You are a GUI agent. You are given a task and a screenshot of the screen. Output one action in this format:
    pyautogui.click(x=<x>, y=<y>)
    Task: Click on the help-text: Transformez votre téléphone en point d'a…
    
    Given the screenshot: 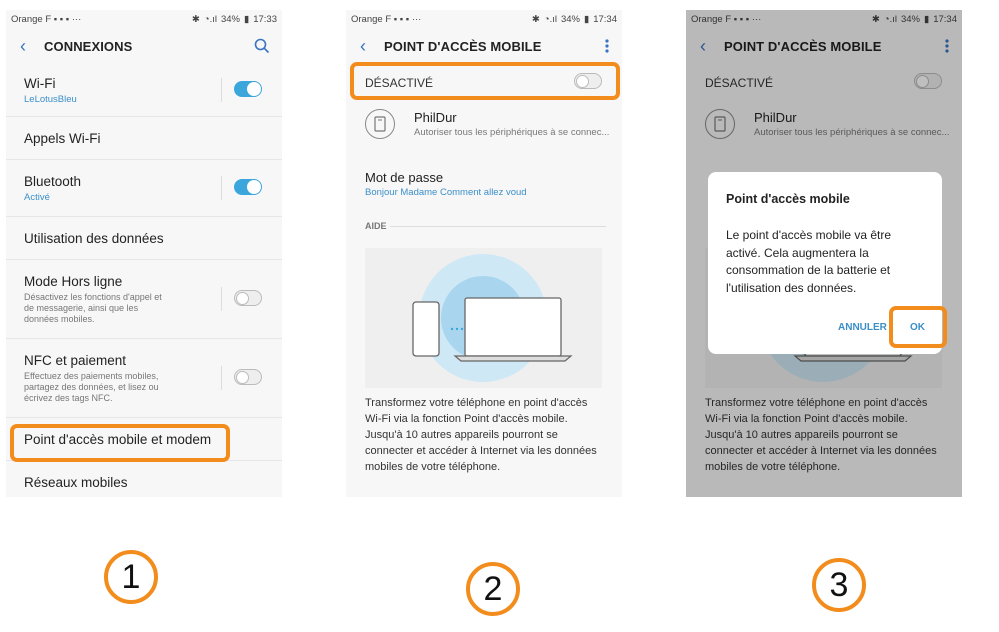 What is the action you would take?
    pyautogui.click(x=481, y=435)
    